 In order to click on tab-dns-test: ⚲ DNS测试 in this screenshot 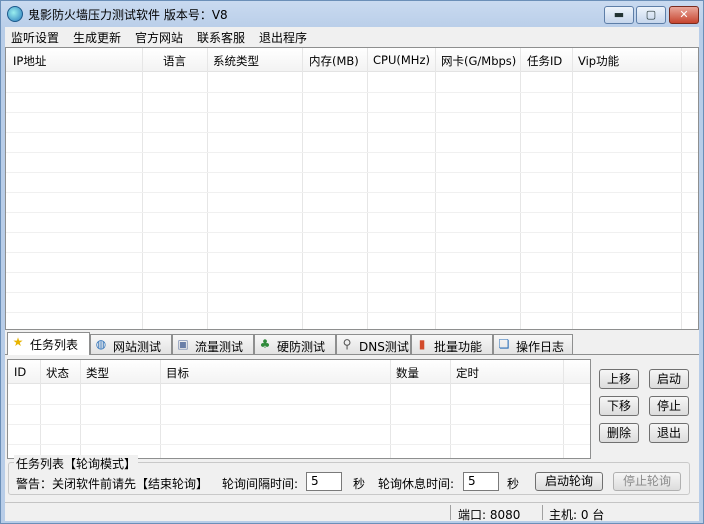, I will do `click(373, 344)`.